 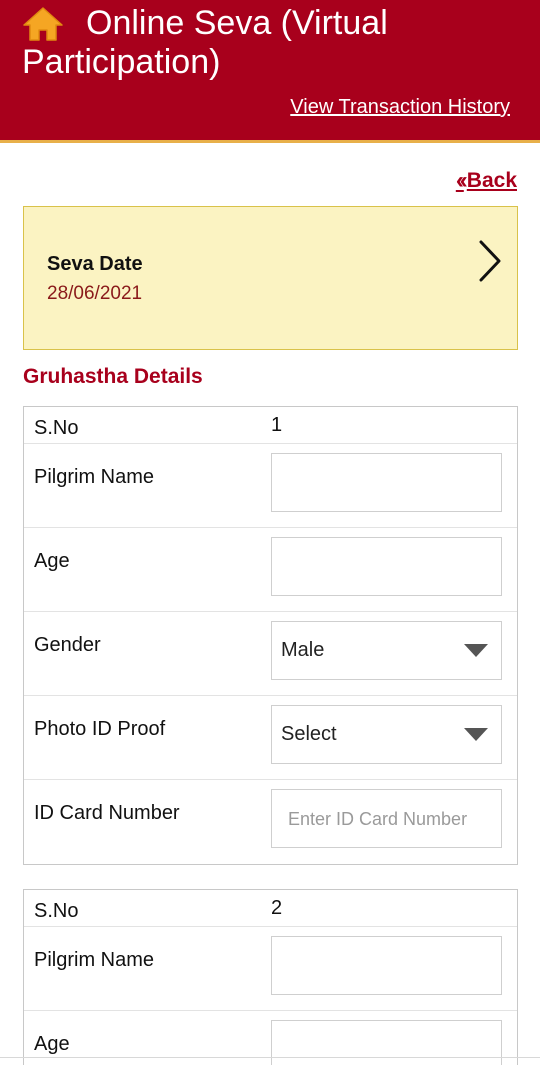 I want to click on id-card-number-input: Enter ID Card Number, so click(x=386, y=818).